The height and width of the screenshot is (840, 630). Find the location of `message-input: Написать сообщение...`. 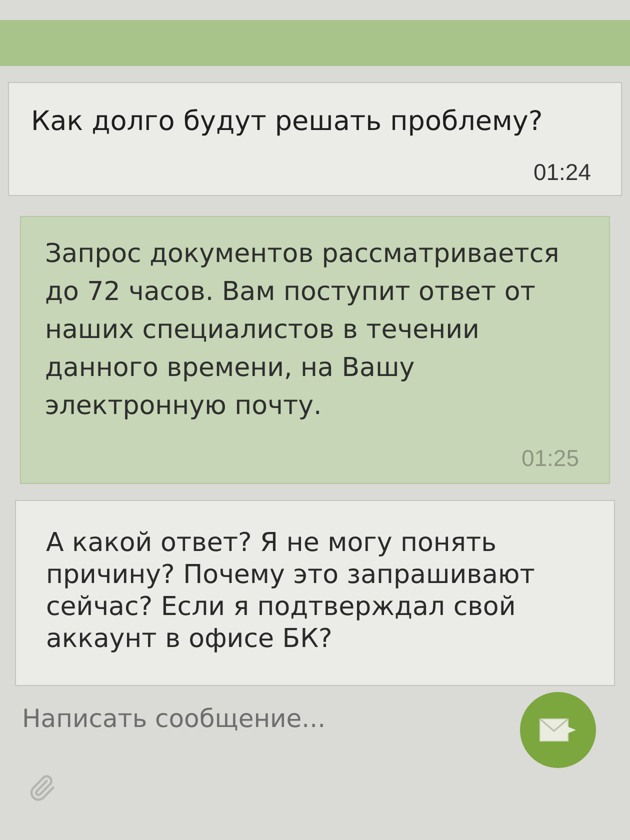

message-input: Написать сообщение... is located at coordinates (271, 719).